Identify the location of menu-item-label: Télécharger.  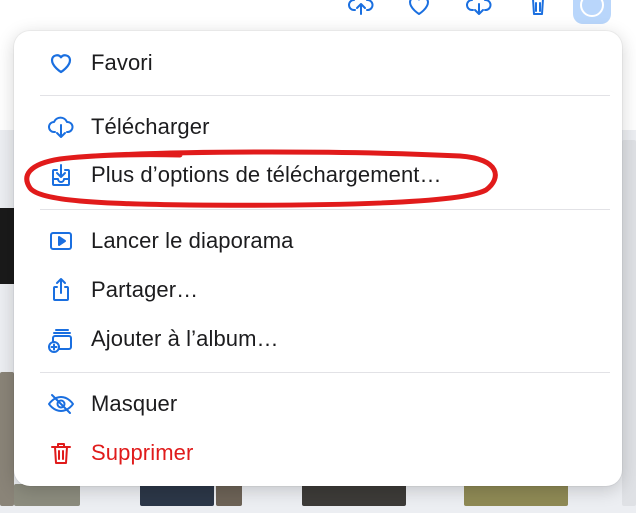
(150, 126).